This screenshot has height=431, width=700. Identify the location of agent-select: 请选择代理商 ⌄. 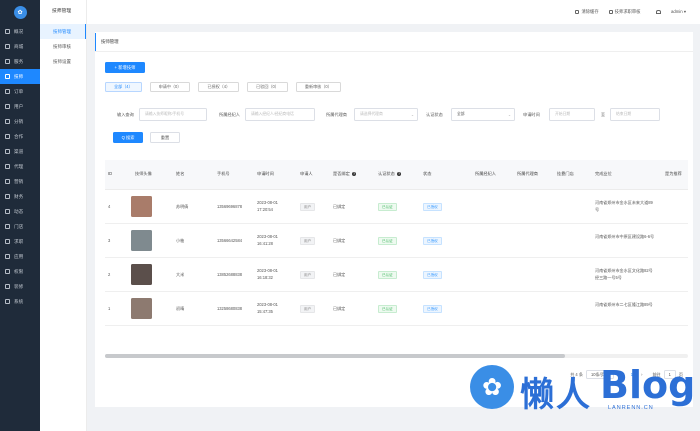
(386, 114).